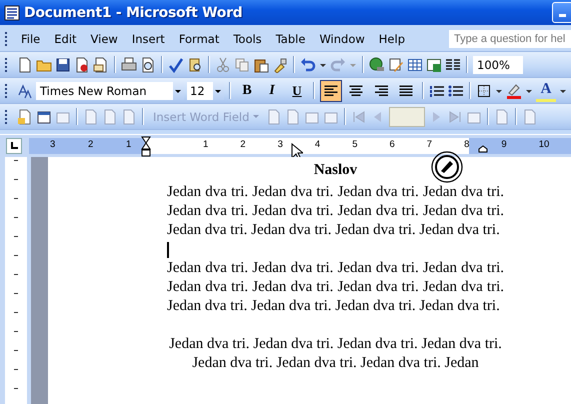 The height and width of the screenshot is (404, 571). Describe the element at coordinates (199, 39) in the screenshot. I see `menu-item: Format` at that location.